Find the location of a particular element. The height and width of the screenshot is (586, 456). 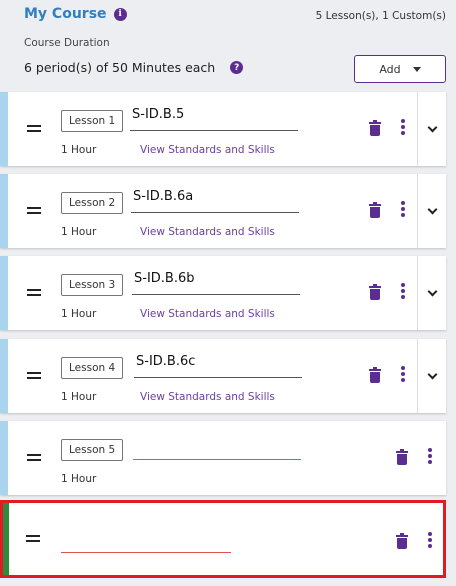

custom-item-stripe is located at coordinates (6, 539).